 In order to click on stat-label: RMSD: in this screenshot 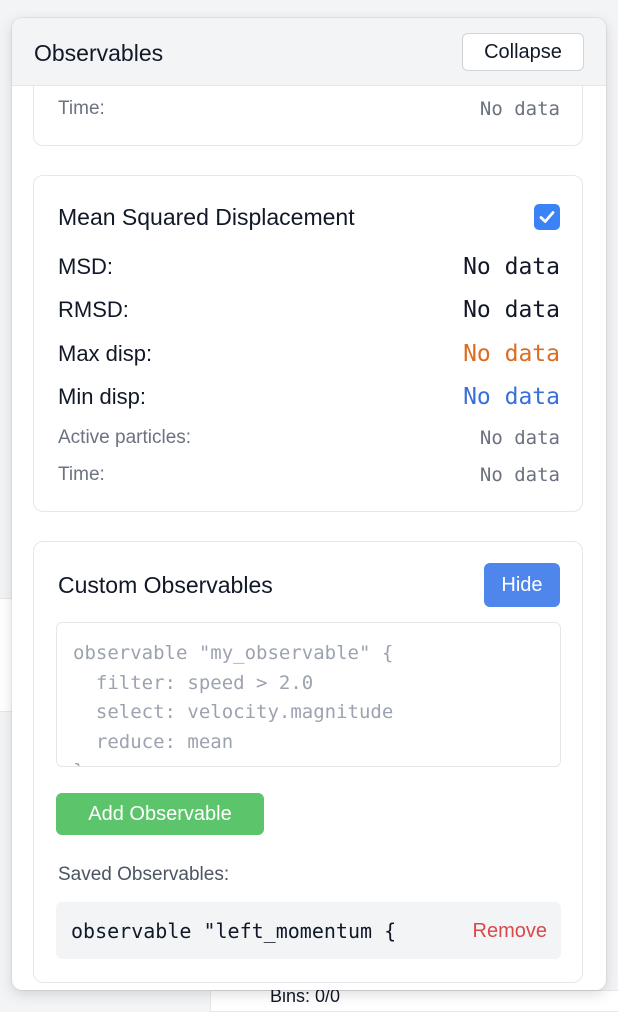, I will do `click(93, 309)`.